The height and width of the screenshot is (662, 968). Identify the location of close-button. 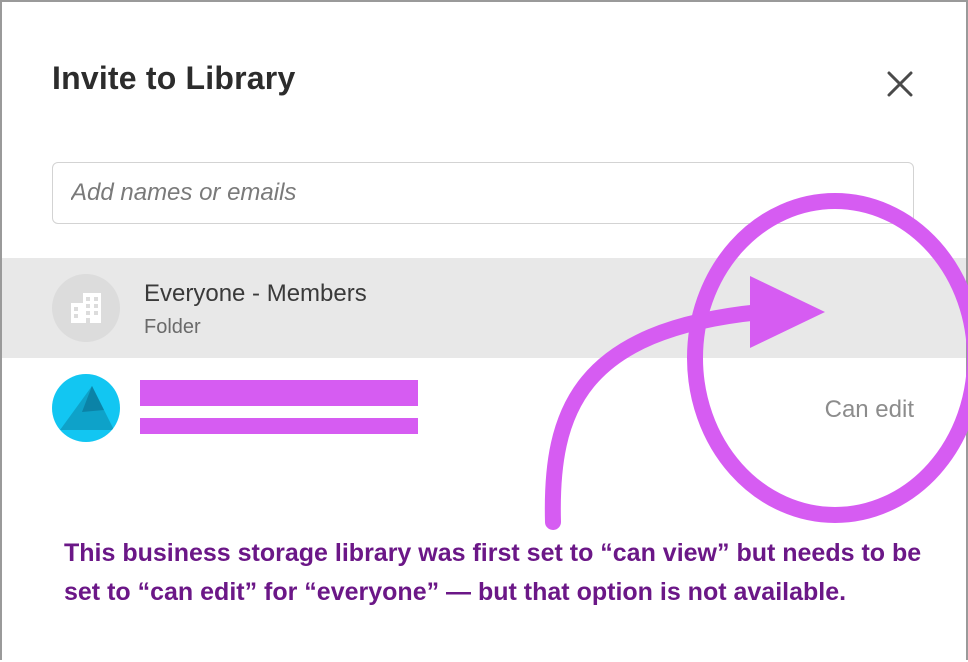
(900, 84).